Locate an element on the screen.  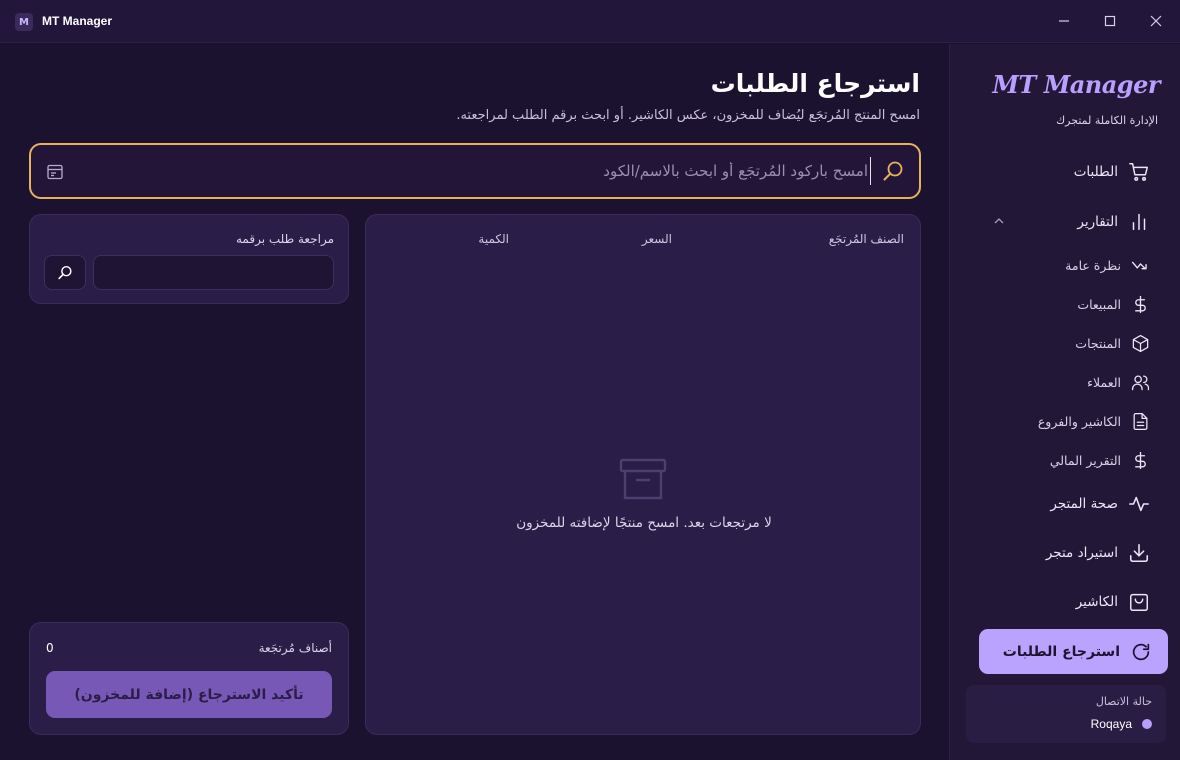
sidebar-item-reports: التقارير is located at coordinates (1113, 222).